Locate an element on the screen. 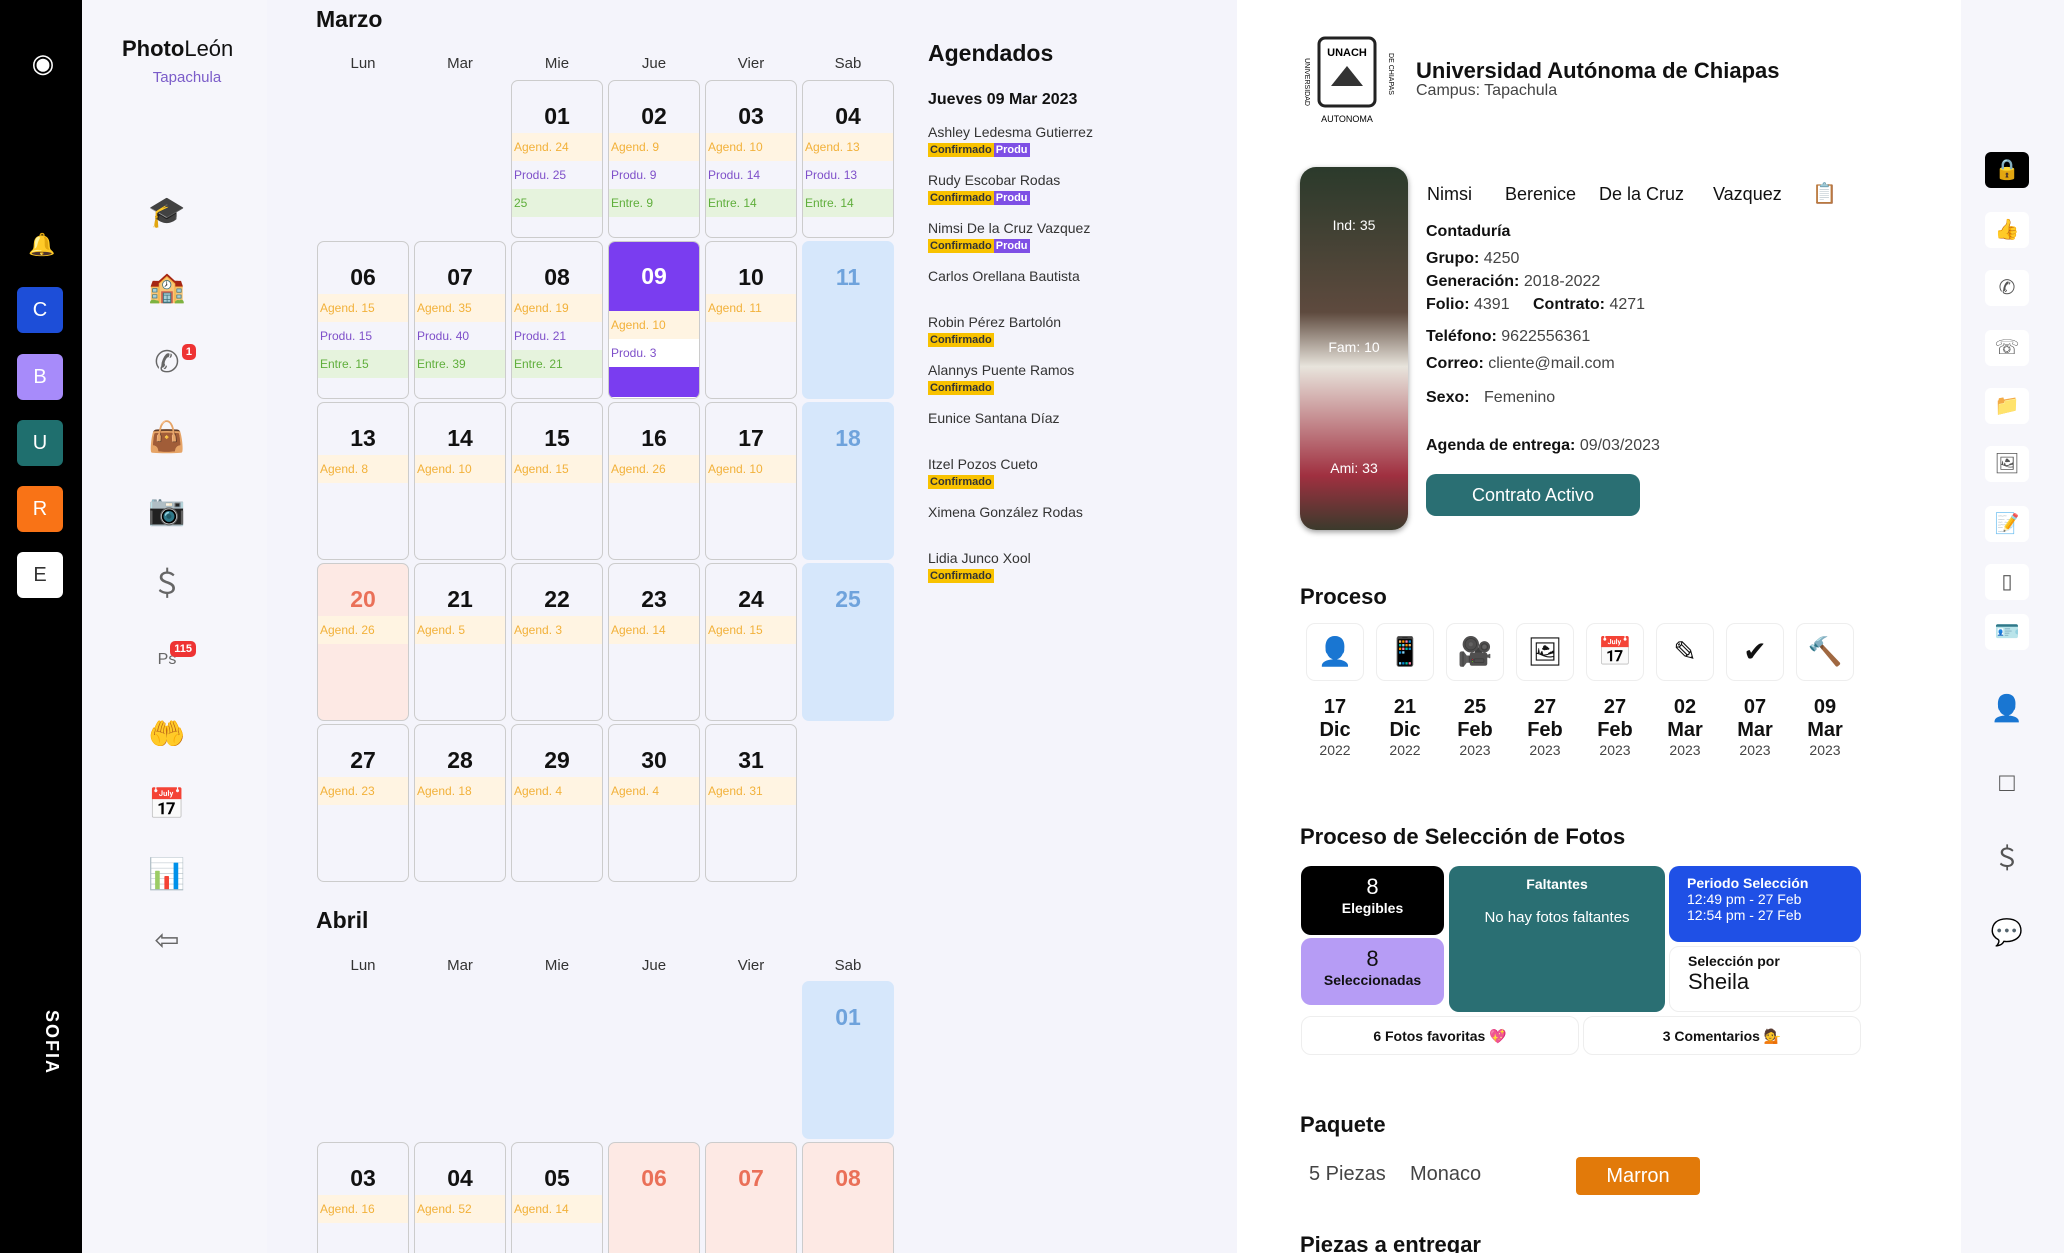 The width and height of the screenshot is (2064, 1253). workspace-c: C is located at coordinates (40, 310).